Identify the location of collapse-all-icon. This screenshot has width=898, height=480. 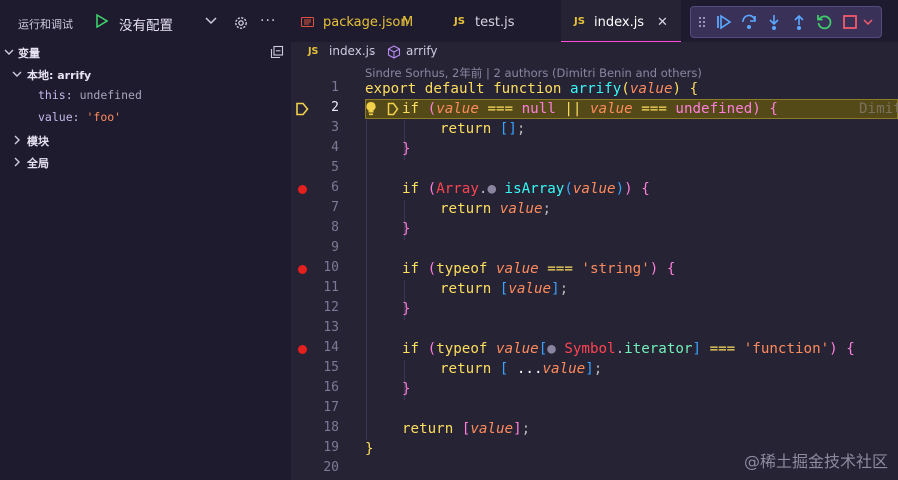
(277, 52).